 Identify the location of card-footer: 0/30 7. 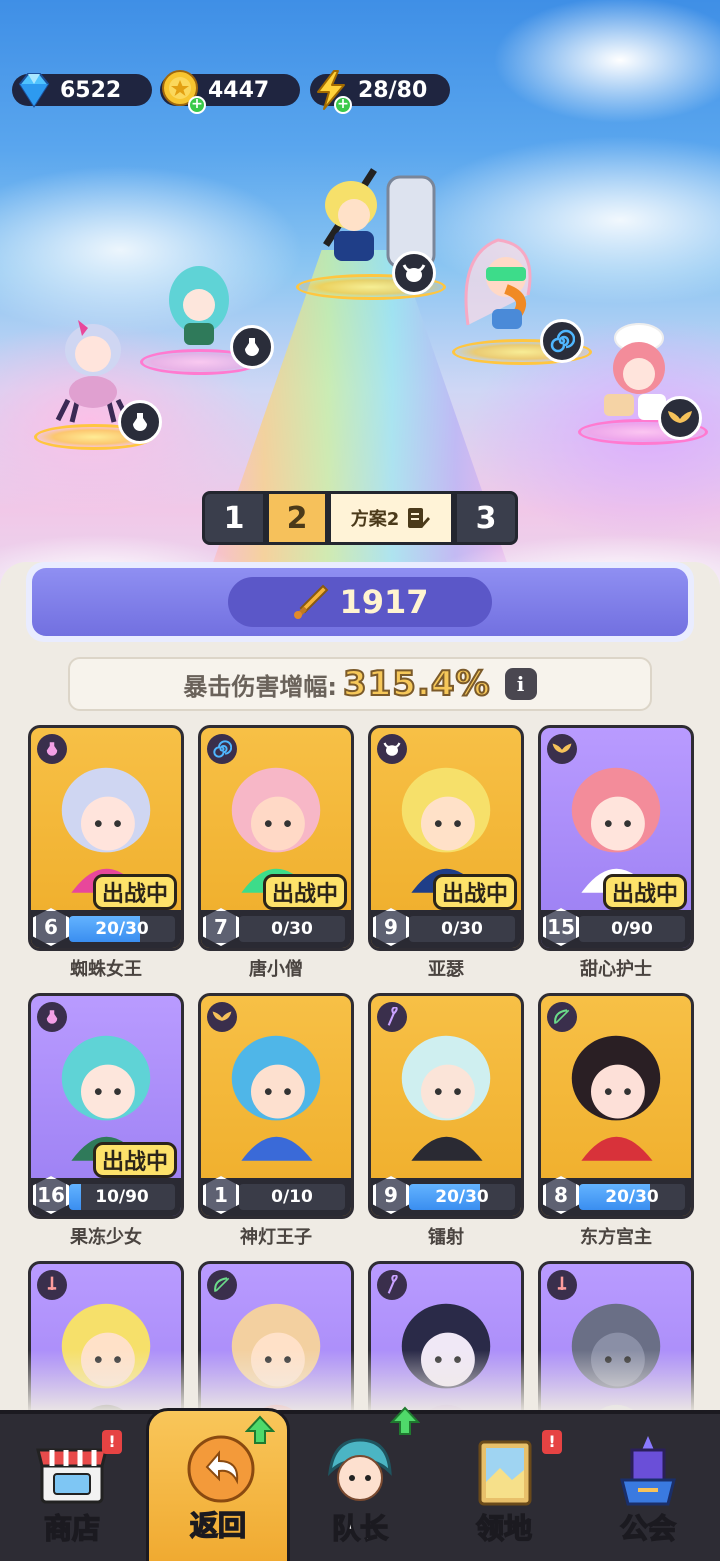
(276, 928).